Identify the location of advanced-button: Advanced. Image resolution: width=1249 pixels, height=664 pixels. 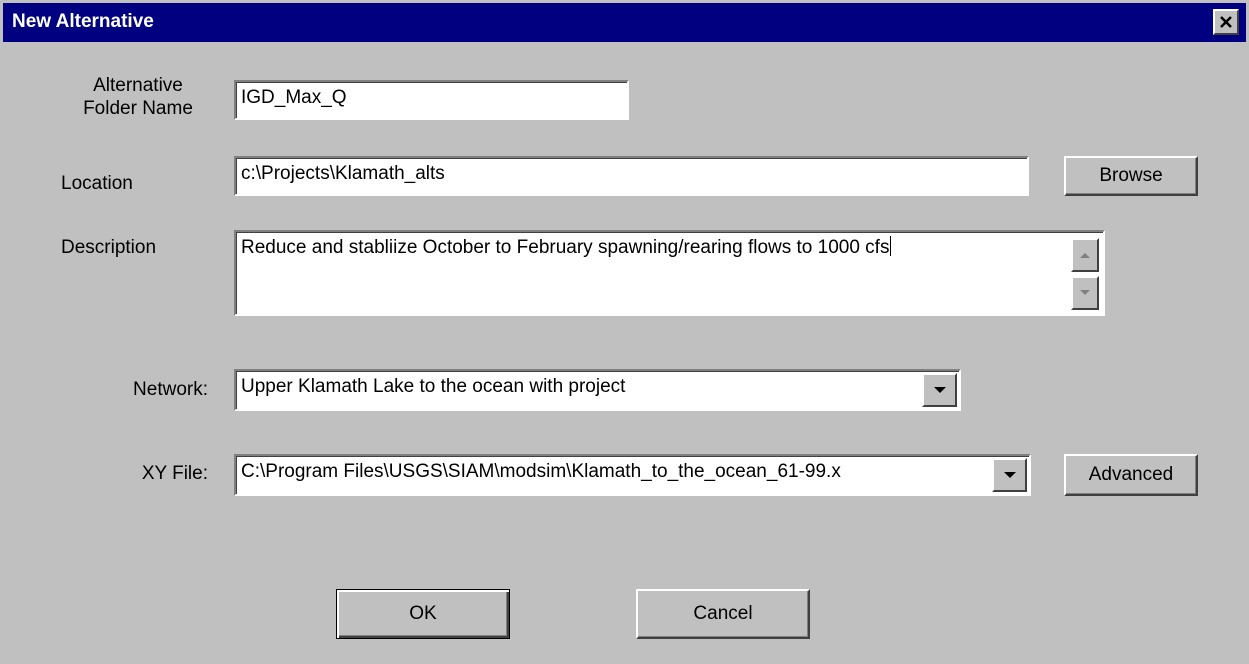
(1131, 475).